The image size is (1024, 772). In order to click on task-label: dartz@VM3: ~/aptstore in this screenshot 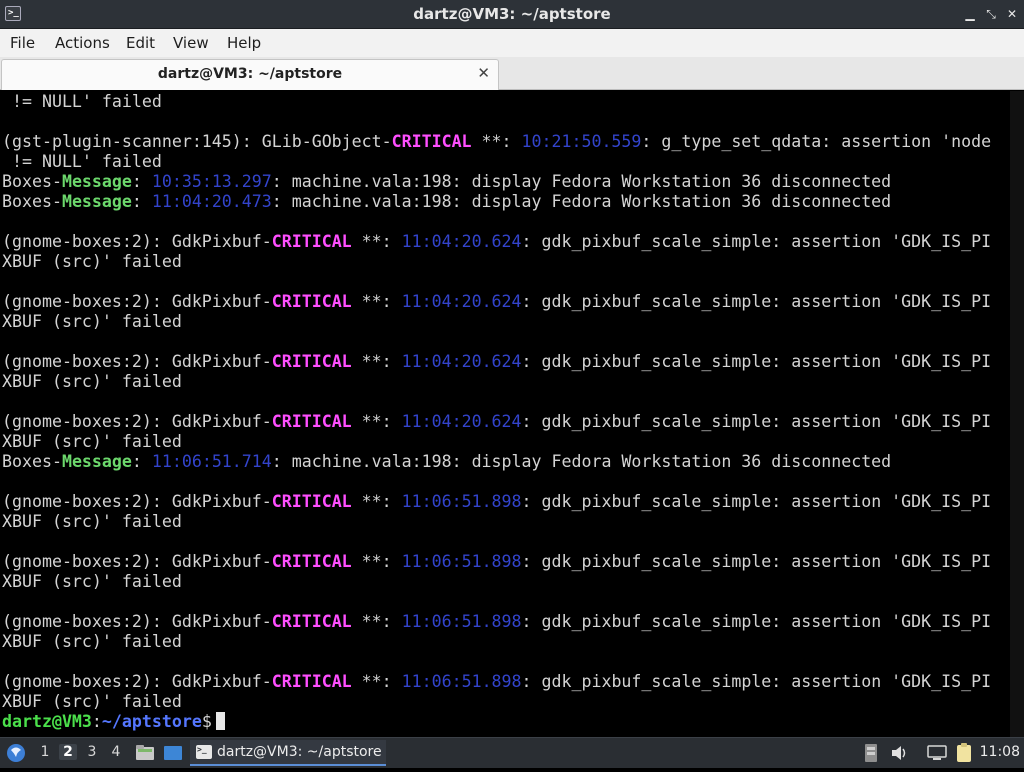, I will do `click(299, 752)`.